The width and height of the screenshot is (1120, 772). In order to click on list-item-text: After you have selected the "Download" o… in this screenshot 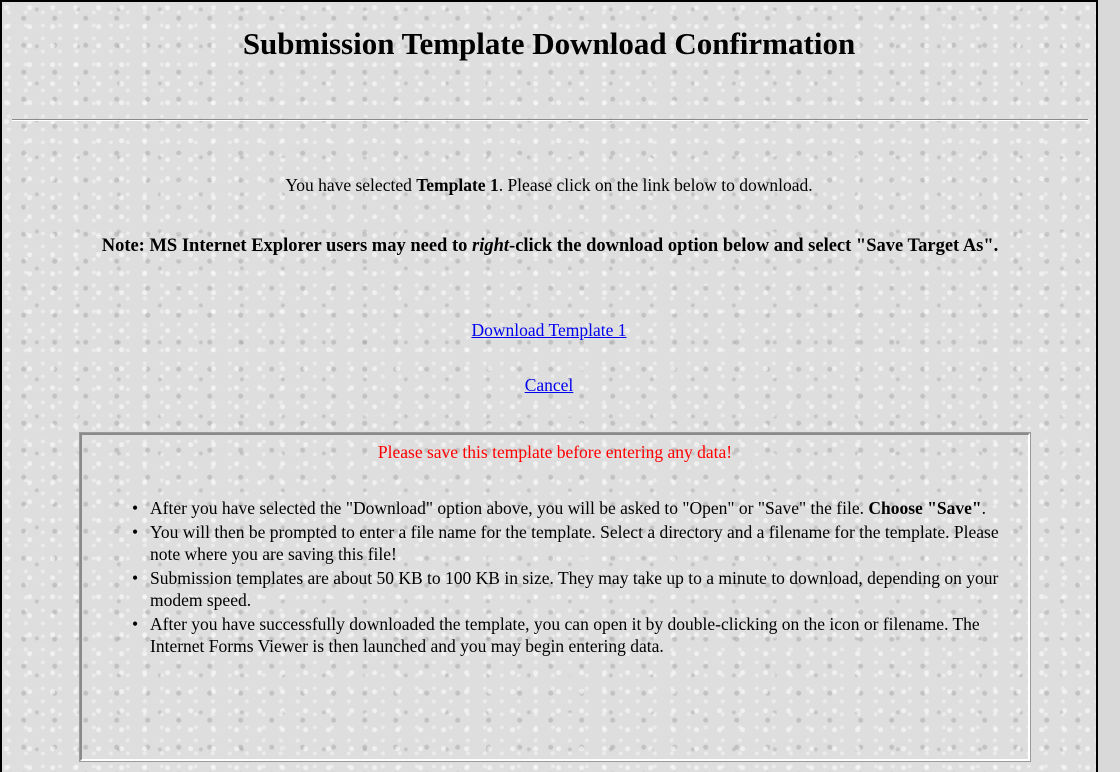, I will do `click(509, 508)`.